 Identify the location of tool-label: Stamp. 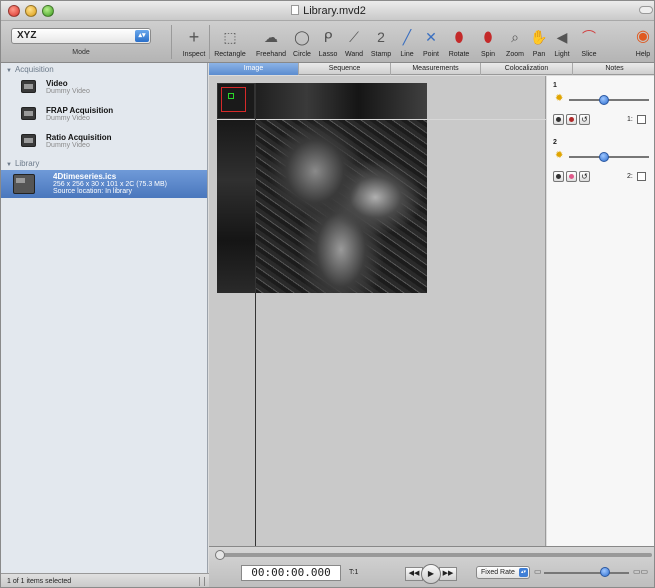
(381, 54).